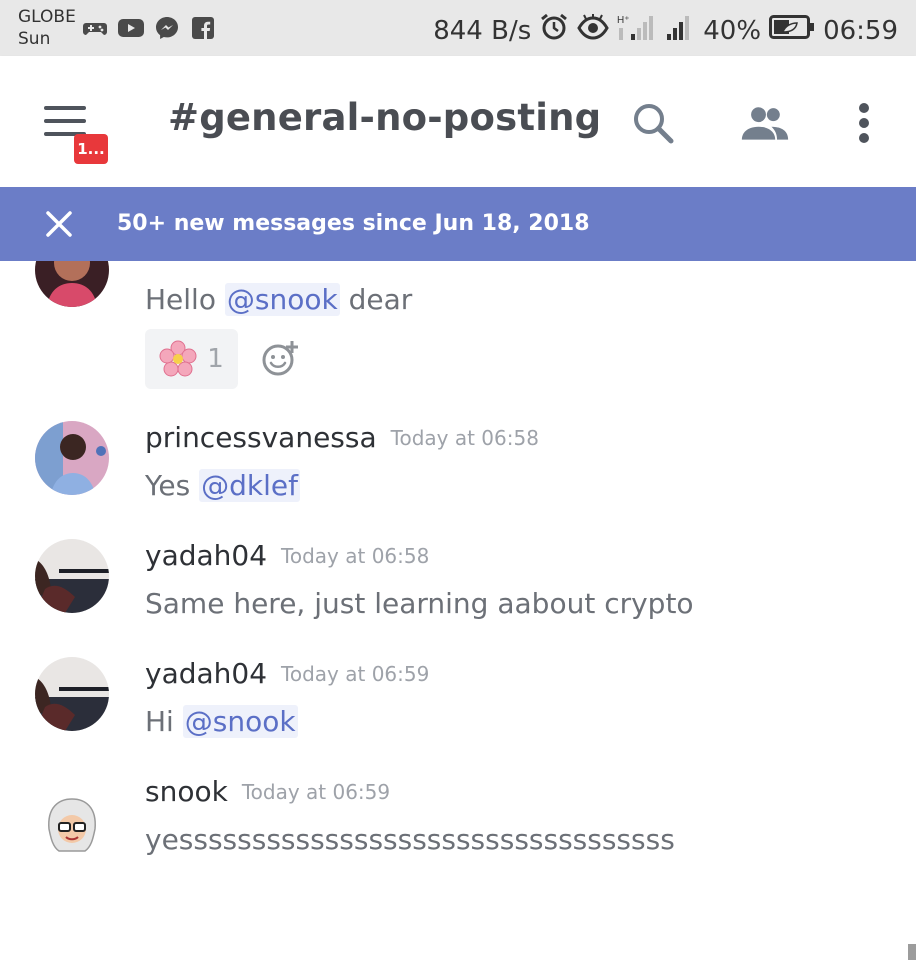  What do you see at coordinates (680, 30) in the screenshot?
I see `signal-icon` at bounding box center [680, 30].